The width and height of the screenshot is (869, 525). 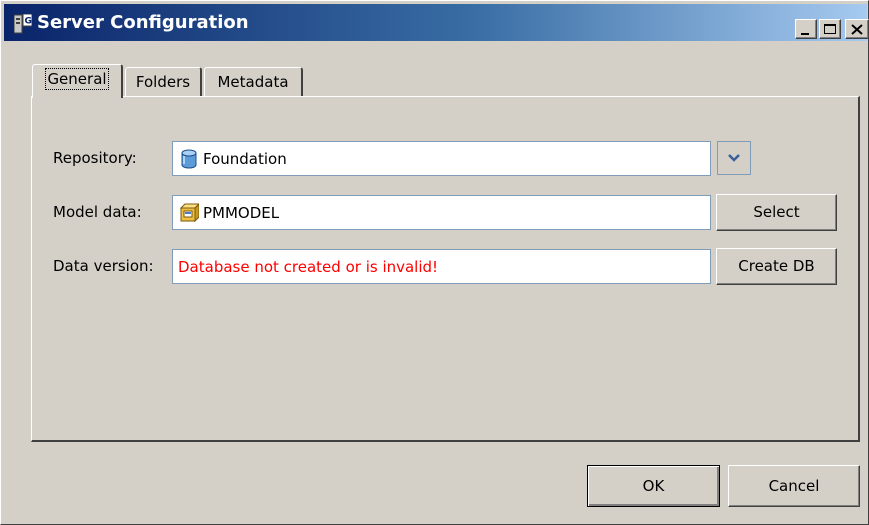 I want to click on repository-dropdown-button, so click(x=734, y=158).